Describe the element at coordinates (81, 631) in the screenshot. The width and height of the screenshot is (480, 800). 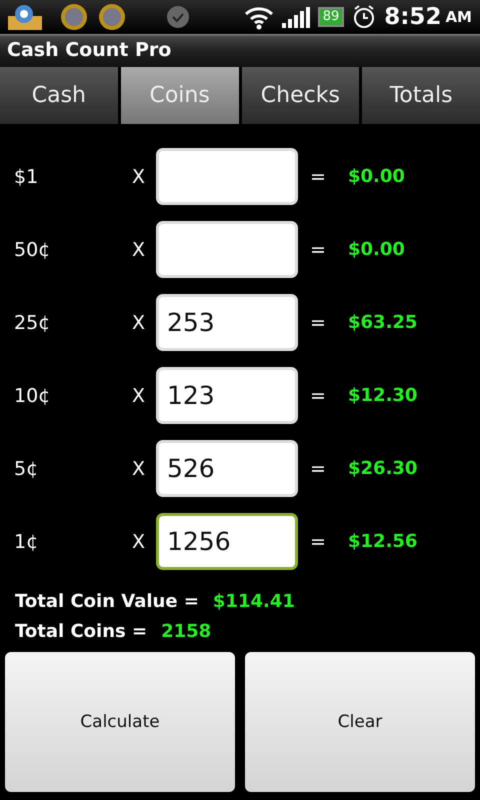
I see `total-label: Total Coins =` at that location.